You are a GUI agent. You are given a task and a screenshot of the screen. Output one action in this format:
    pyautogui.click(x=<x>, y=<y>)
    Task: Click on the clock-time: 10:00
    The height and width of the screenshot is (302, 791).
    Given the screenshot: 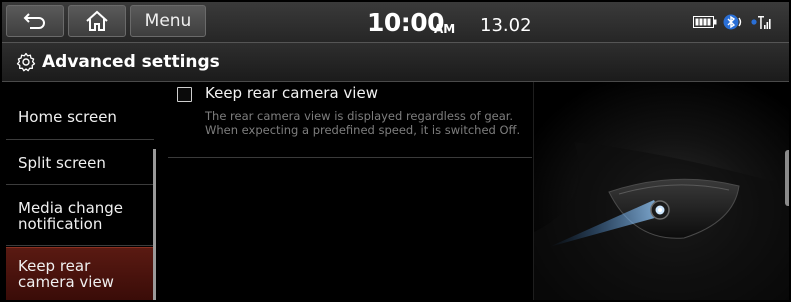 What is the action you would take?
    pyautogui.click(x=406, y=22)
    